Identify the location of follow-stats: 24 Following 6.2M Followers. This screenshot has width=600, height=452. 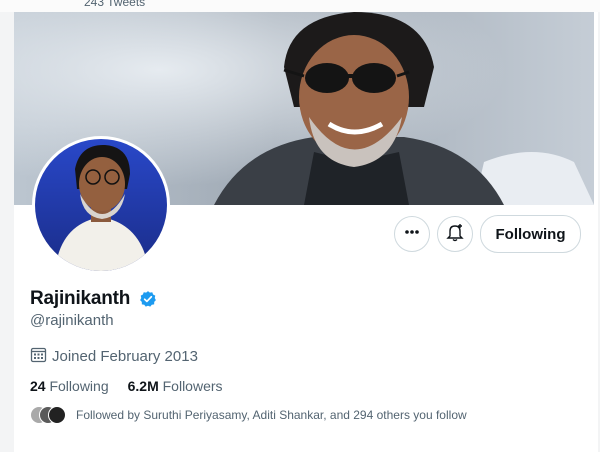
(126, 386).